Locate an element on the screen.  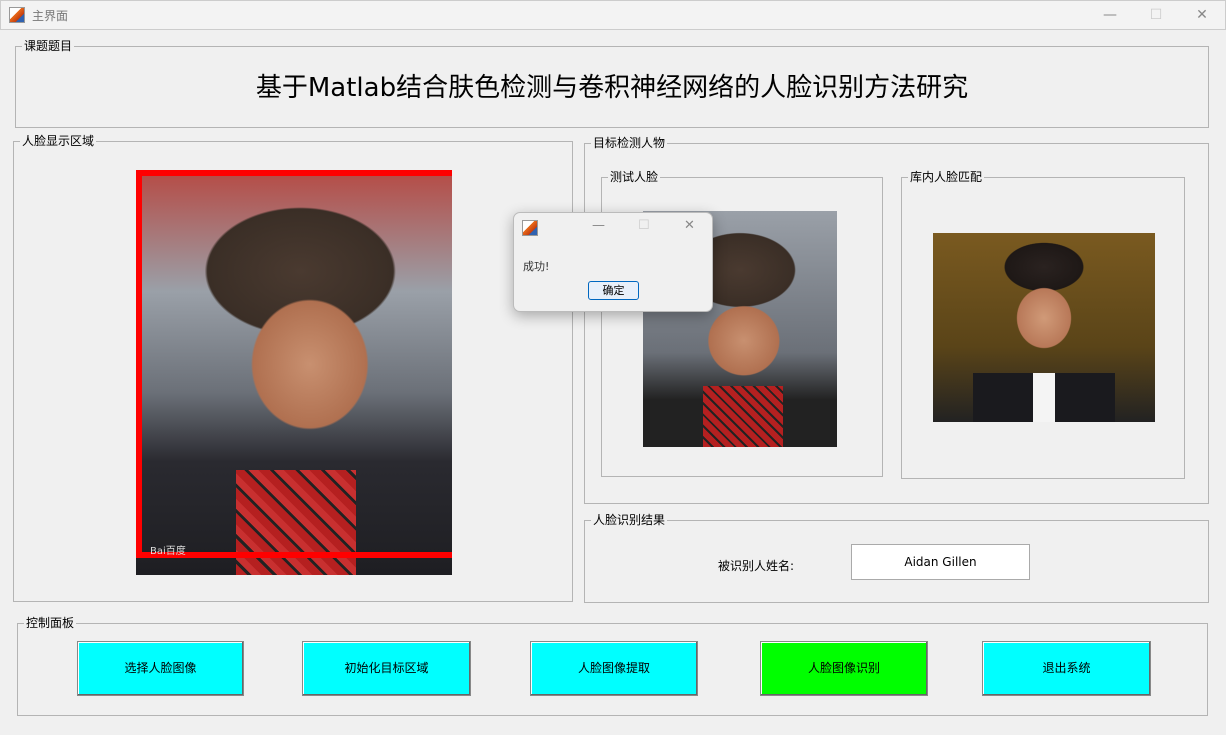
shirt is located at coordinates (1044, 397).